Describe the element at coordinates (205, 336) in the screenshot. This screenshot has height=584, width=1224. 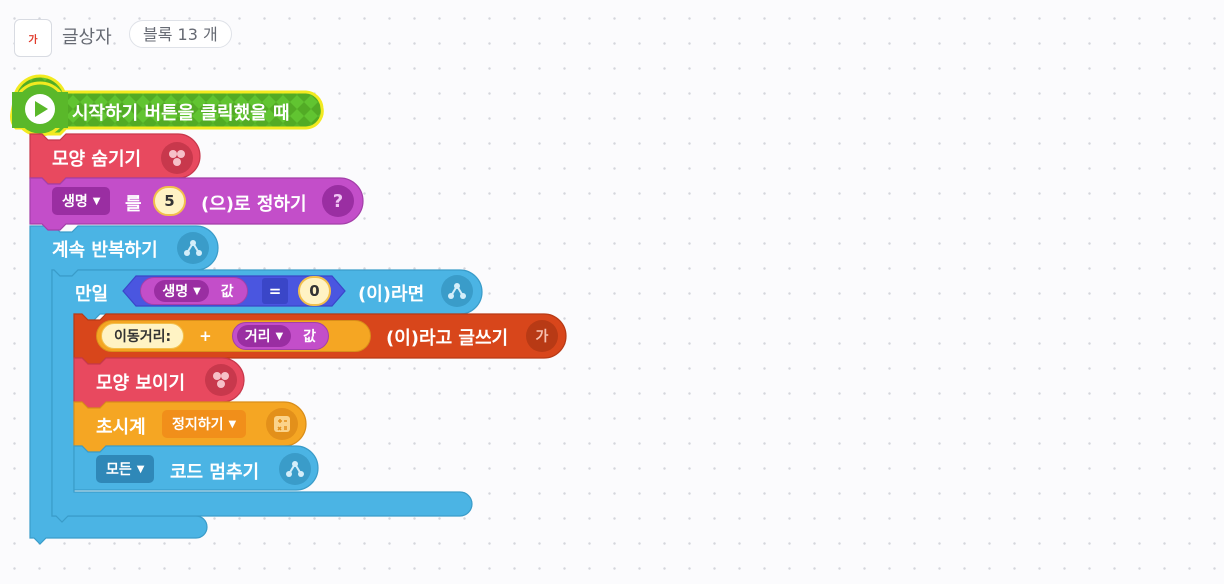
I see `join-operator: +` at that location.